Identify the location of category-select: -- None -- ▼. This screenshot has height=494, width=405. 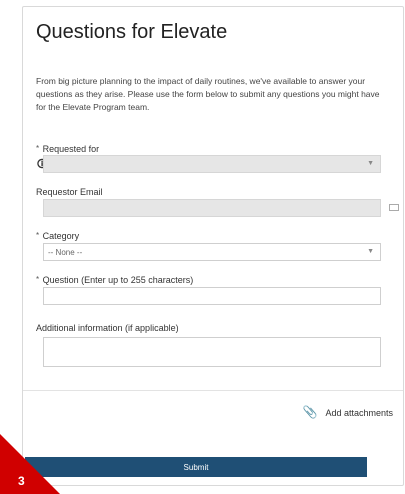
(212, 252).